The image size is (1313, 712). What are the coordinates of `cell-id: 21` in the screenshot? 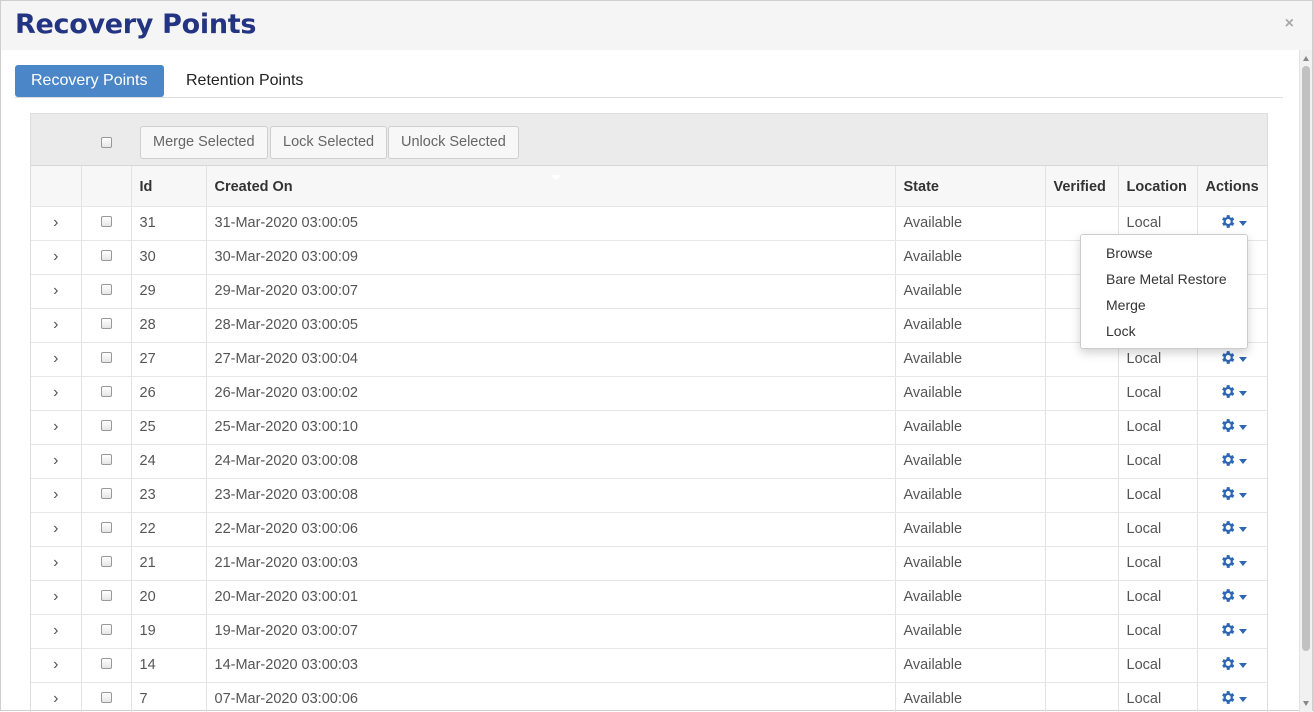 It's located at (169, 563).